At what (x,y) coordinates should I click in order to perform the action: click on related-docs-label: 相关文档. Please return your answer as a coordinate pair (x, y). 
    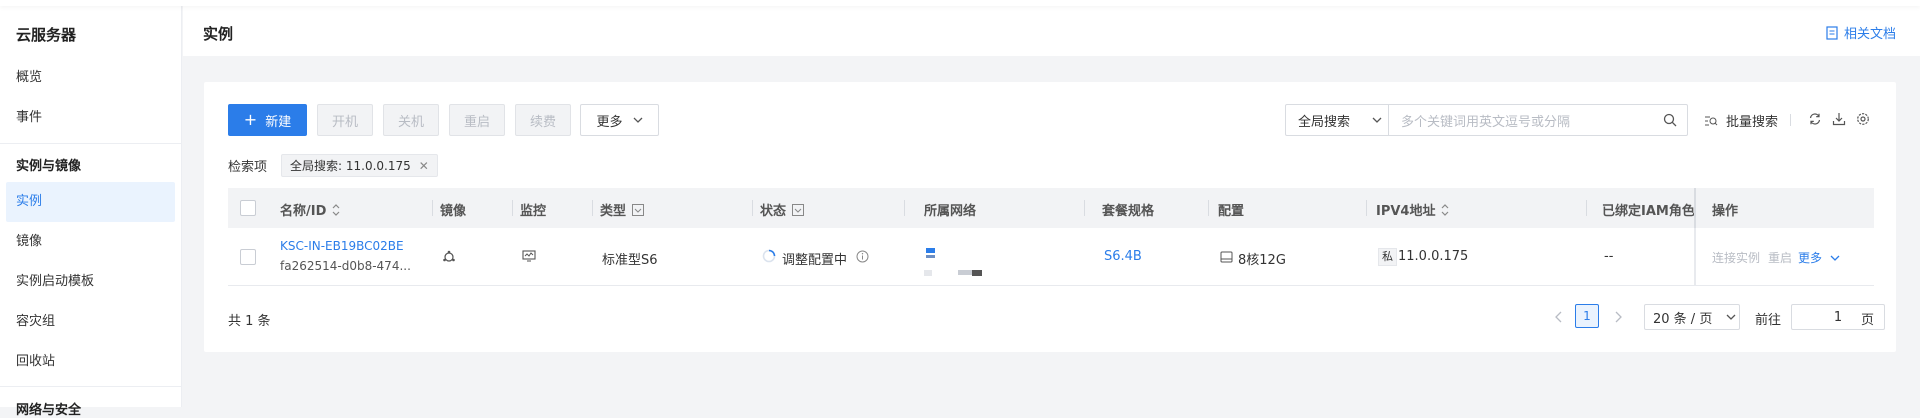
    Looking at the image, I should click on (1869, 34).